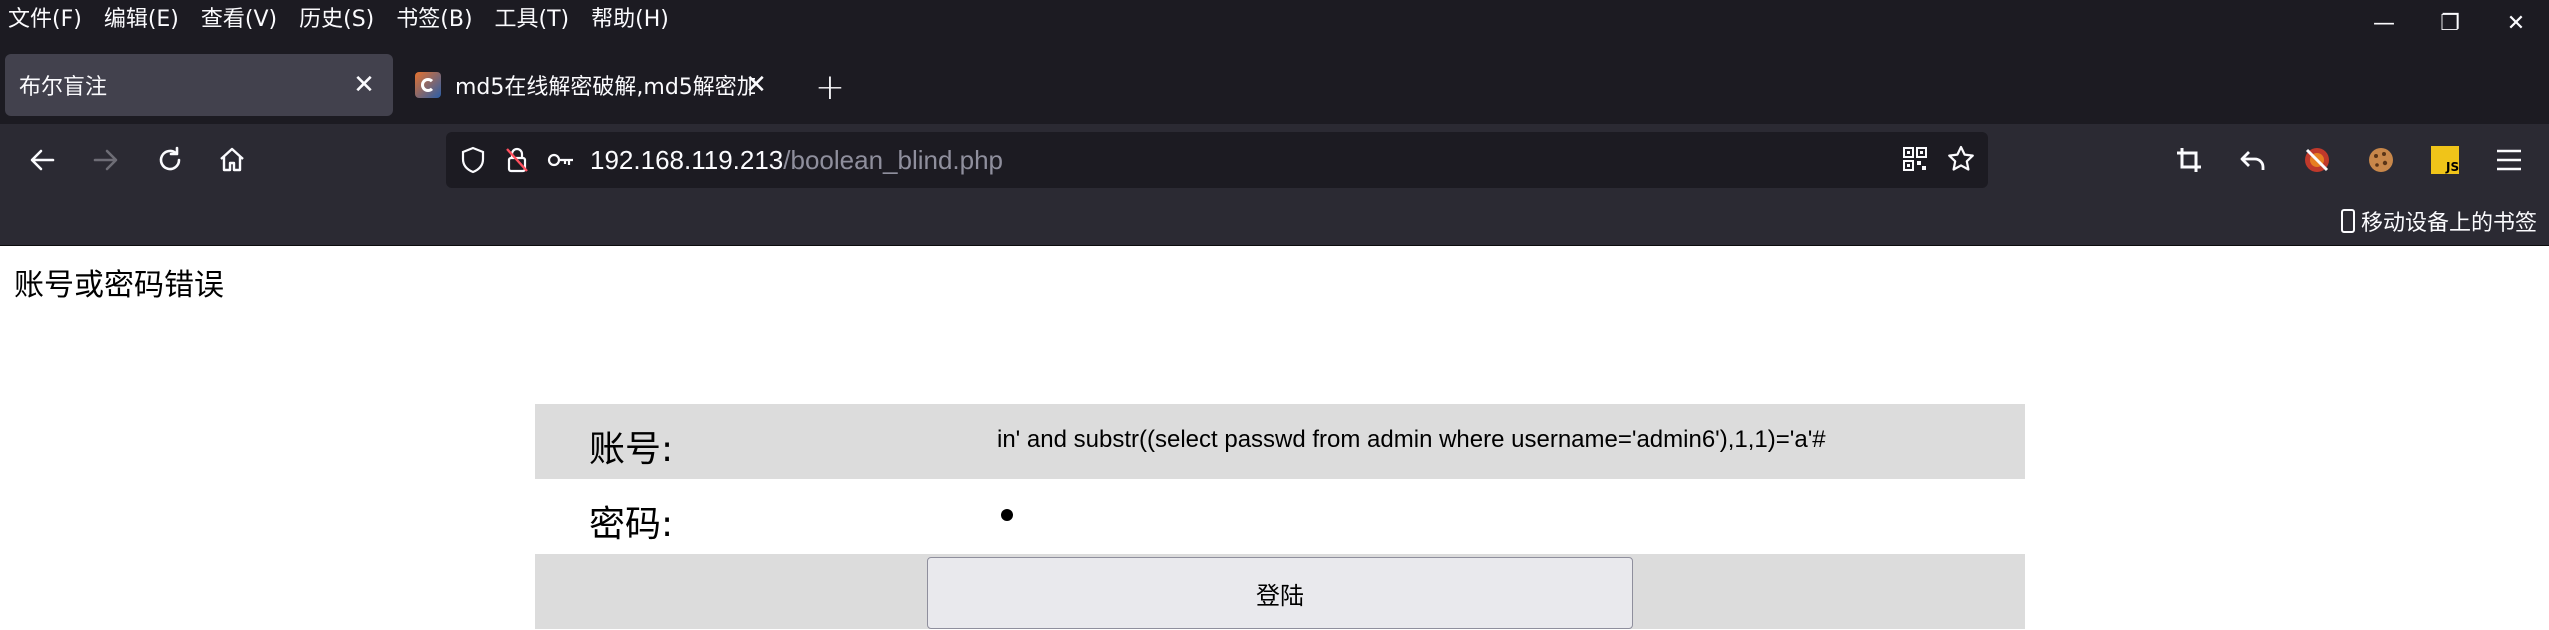 The height and width of the screenshot is (630, 2549). I want to click on menu-tools: 工具(T), so click(532, 17).